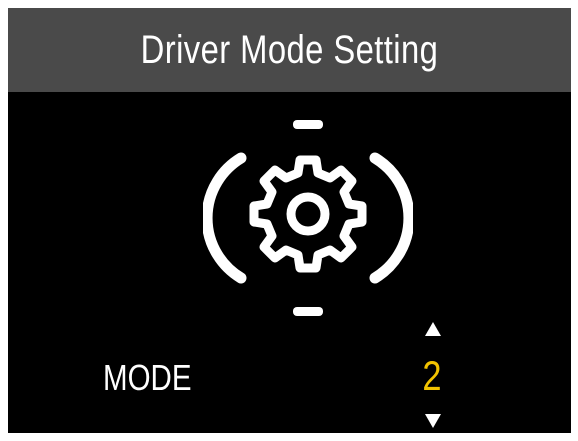  I want to click on page-title: Driver Mode Setting, so click(289, 49).